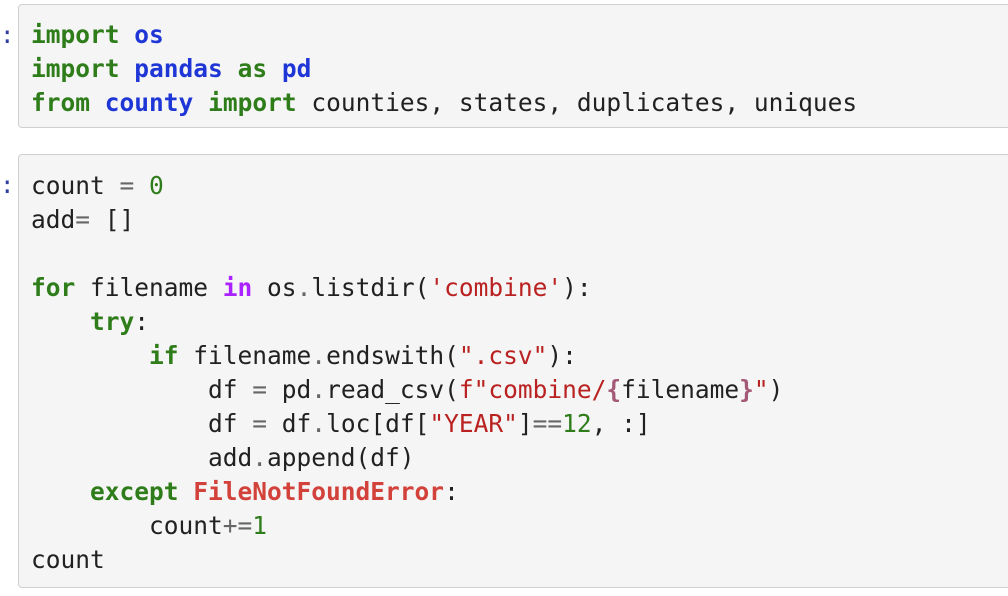  Describe the element at coordinates (112, 219) in the screenshot. I see `code-token: []` at that location.